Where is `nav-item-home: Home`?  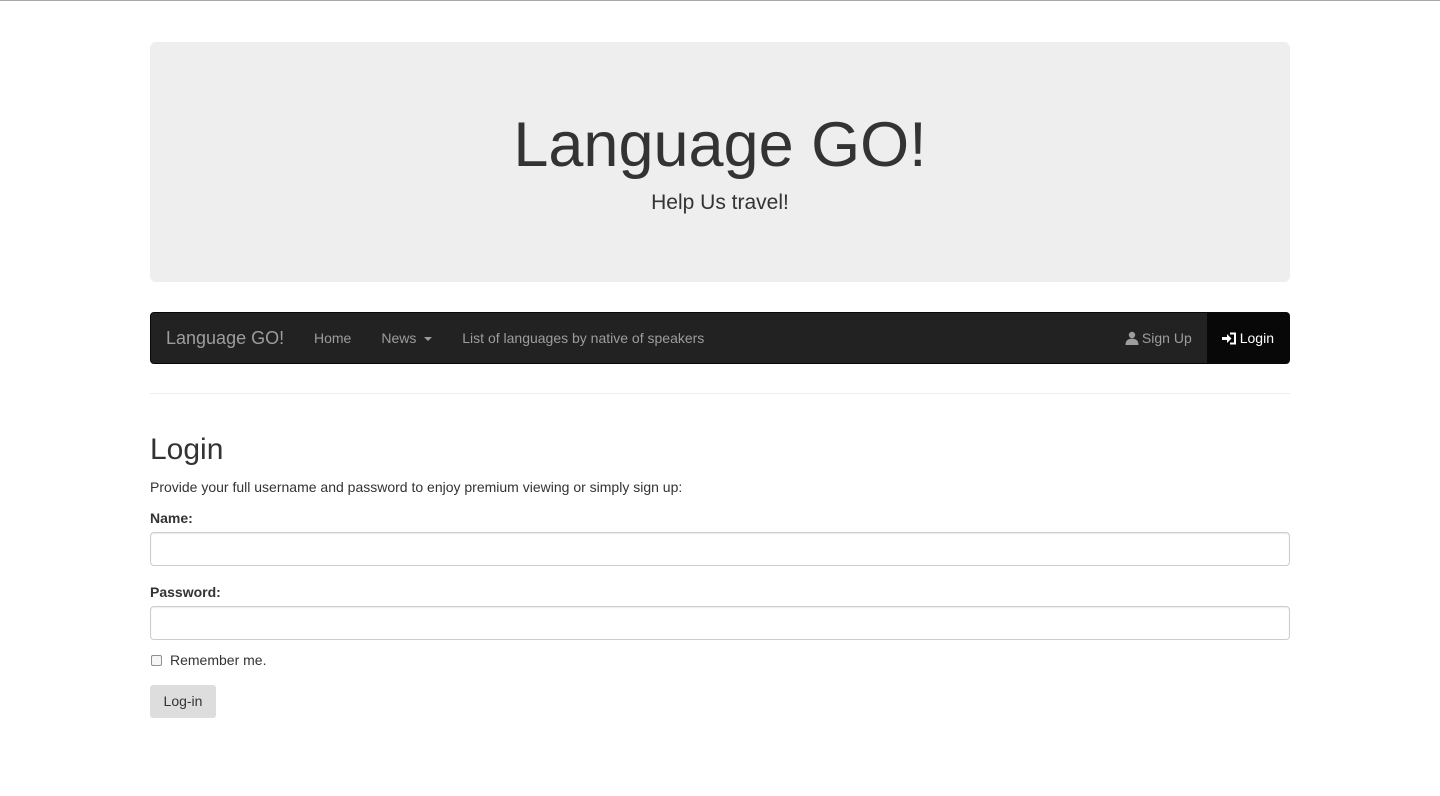 nav-item-home: Home is located at coordinates (332, 338).